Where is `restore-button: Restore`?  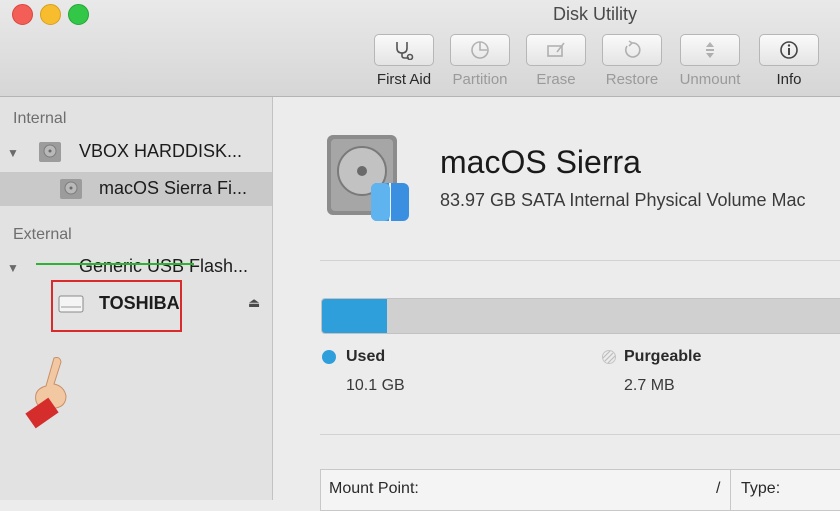
restore-button: Restore is located at coordinates (632, 61).